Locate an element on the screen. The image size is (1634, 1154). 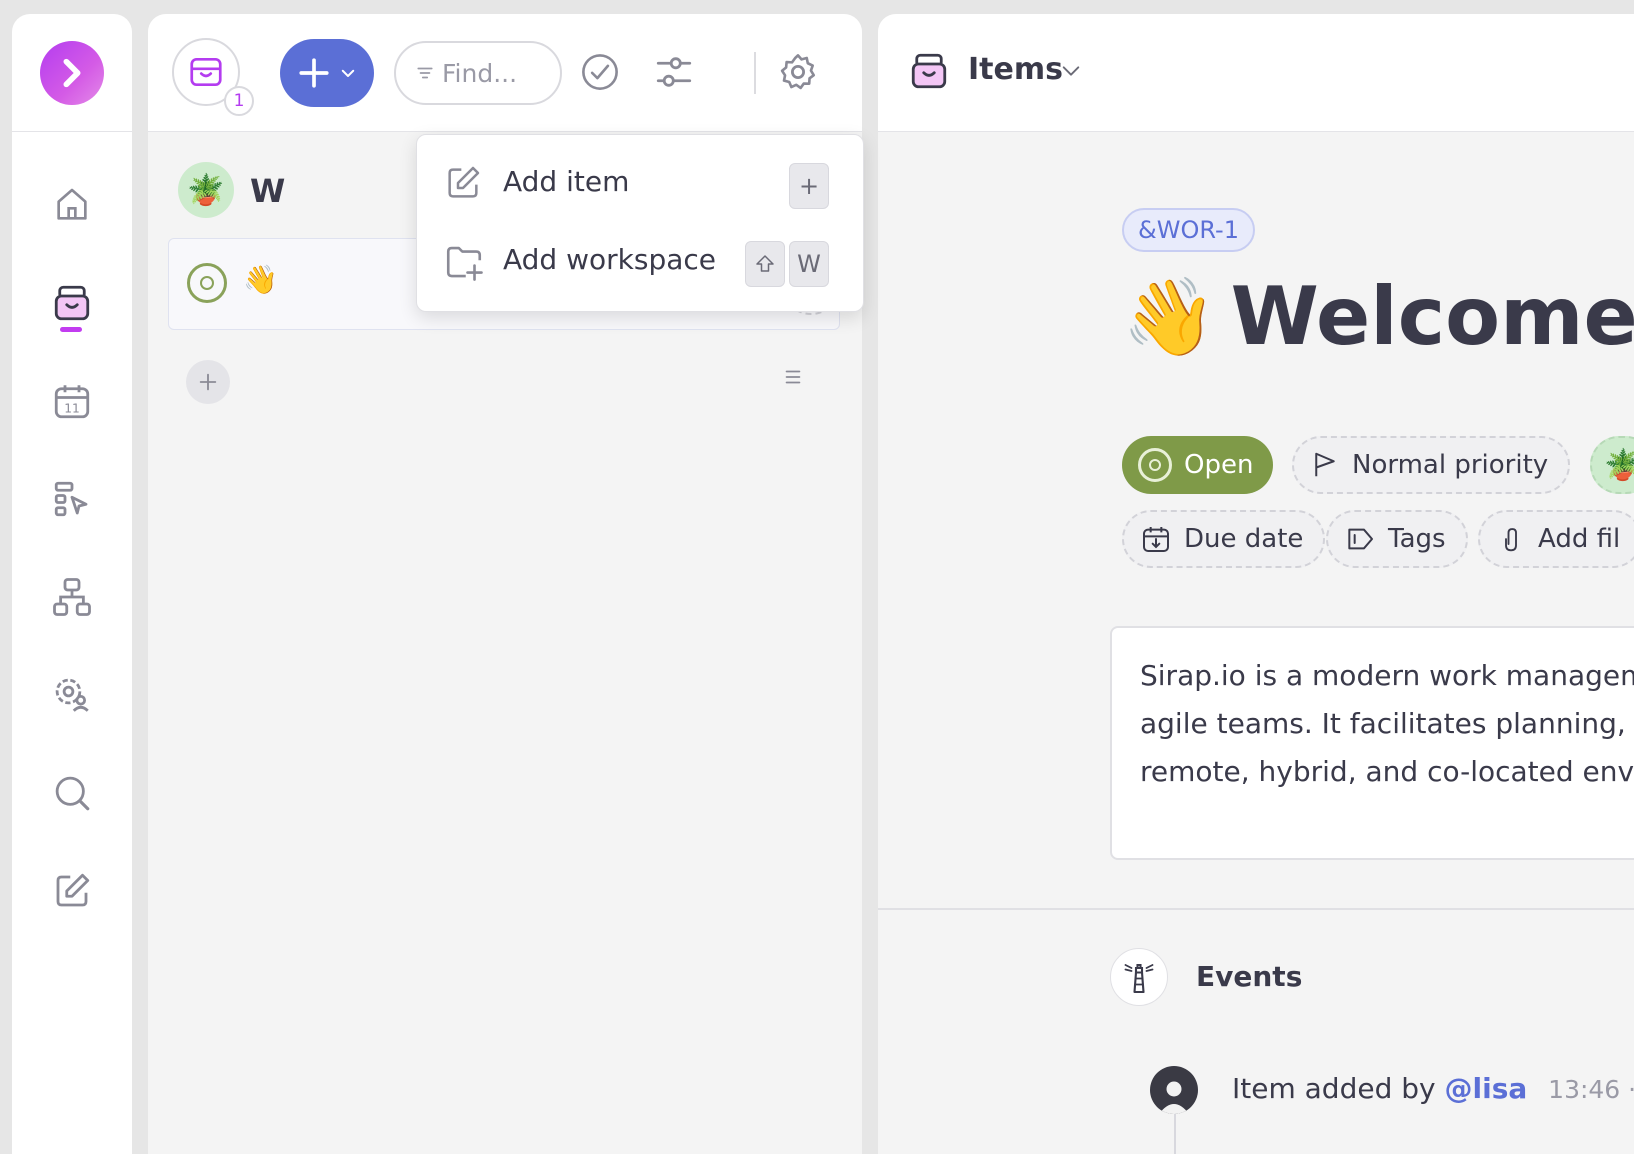
calendar-icon: 11 is located at coordinates (72, 402).